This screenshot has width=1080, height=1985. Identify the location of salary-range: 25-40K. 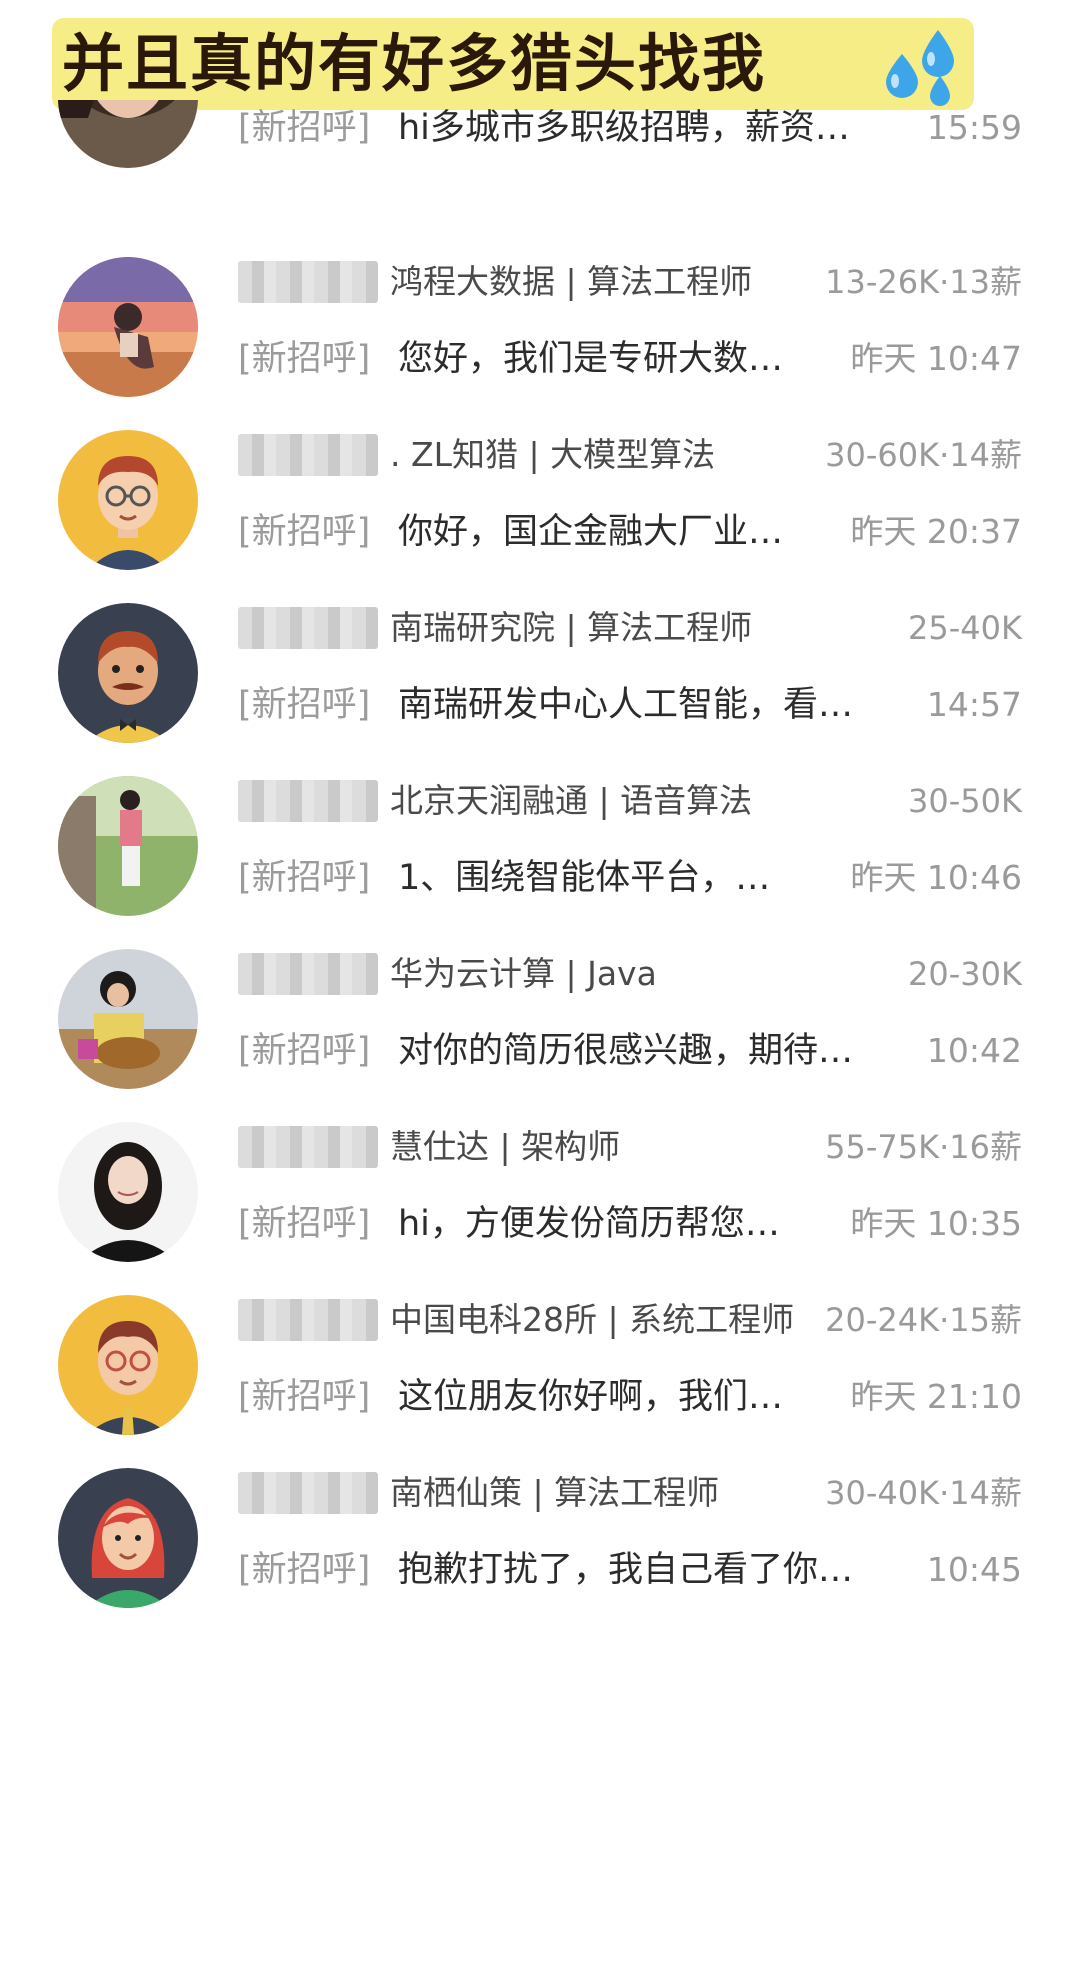
(965, 628).